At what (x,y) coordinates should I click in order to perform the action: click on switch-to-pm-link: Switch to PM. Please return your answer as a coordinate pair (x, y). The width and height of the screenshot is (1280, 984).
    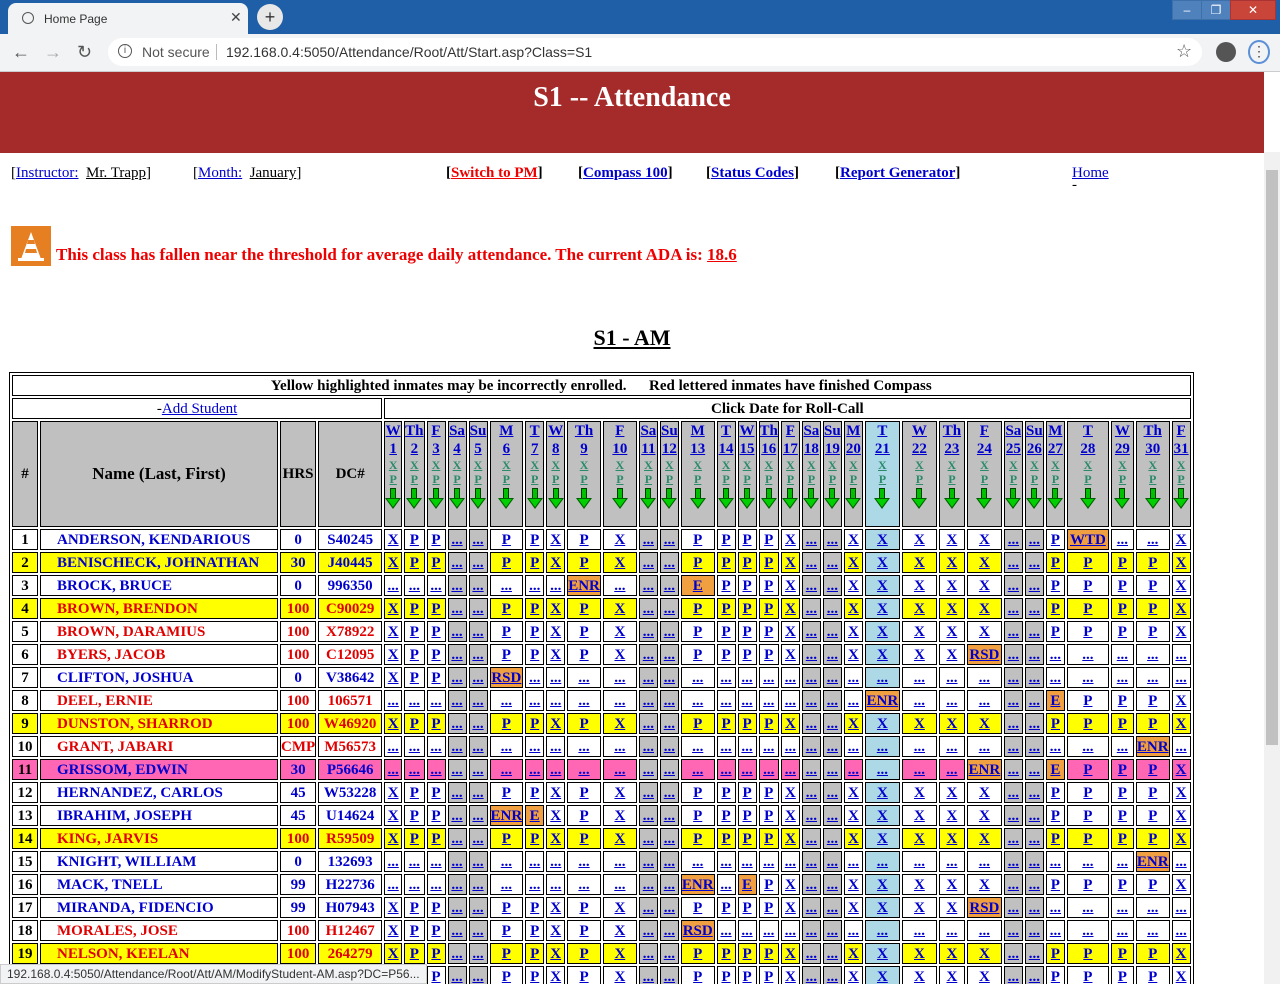
    Looking at the image, I should click on (494, 173).